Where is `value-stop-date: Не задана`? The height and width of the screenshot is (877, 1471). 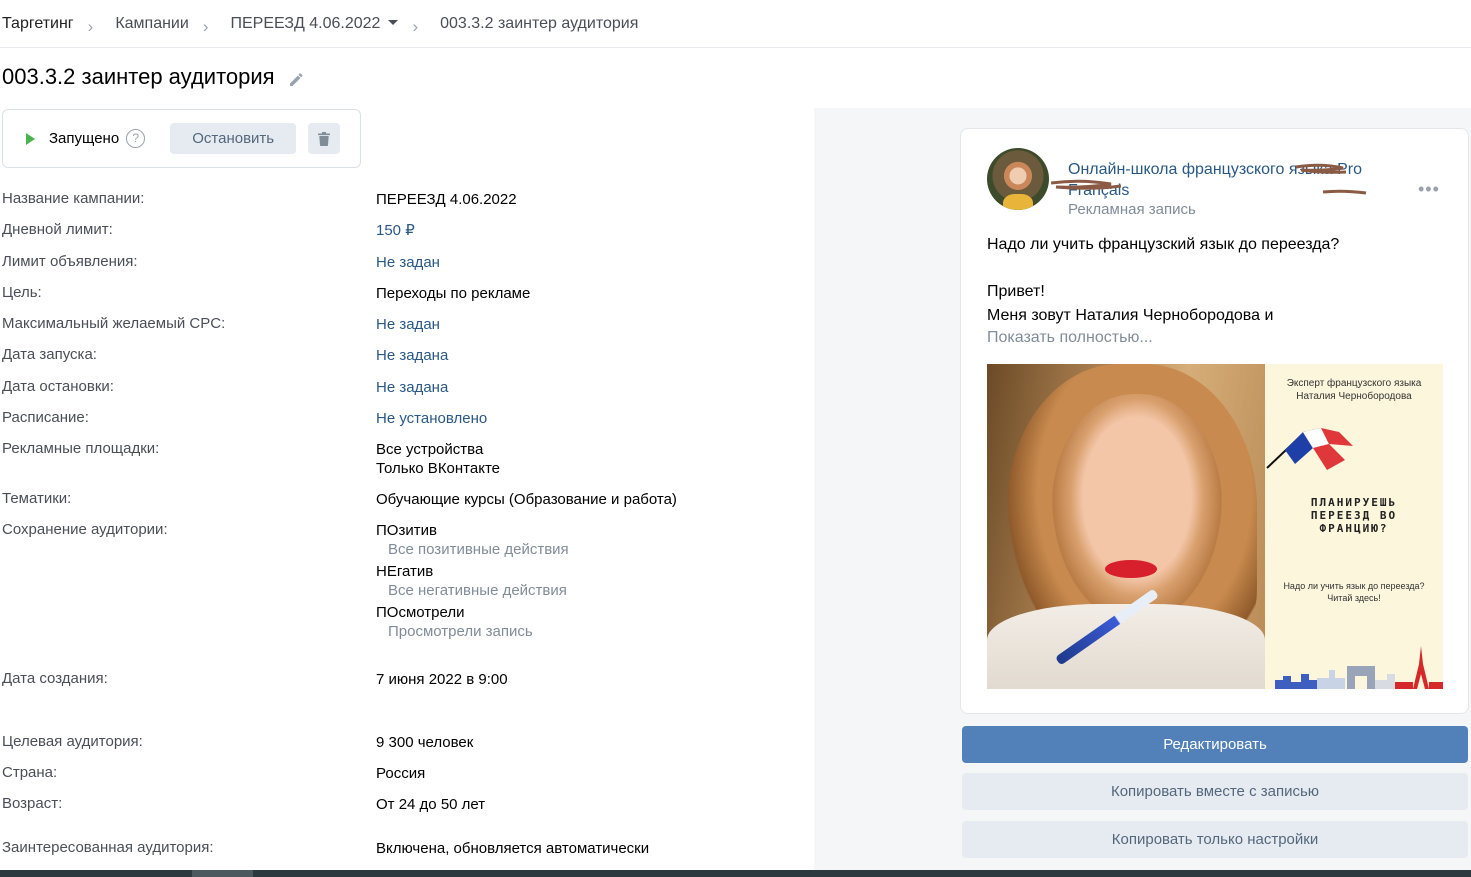
value-stop-date: Не задана is located at coordinates (412, 387).